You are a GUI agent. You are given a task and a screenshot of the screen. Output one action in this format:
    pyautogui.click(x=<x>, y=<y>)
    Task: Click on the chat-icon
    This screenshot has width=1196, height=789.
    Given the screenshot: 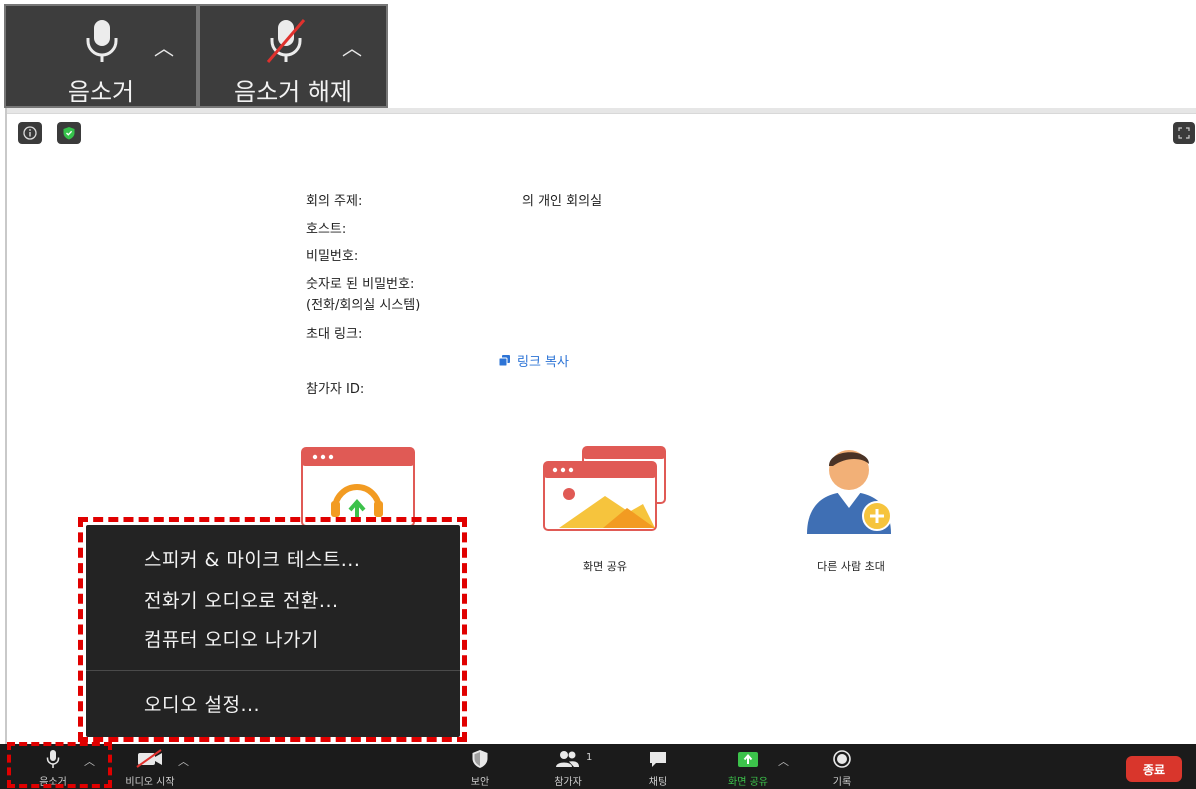 What is the action you would take?
    pyautogui.click(x=658, y=759)
    